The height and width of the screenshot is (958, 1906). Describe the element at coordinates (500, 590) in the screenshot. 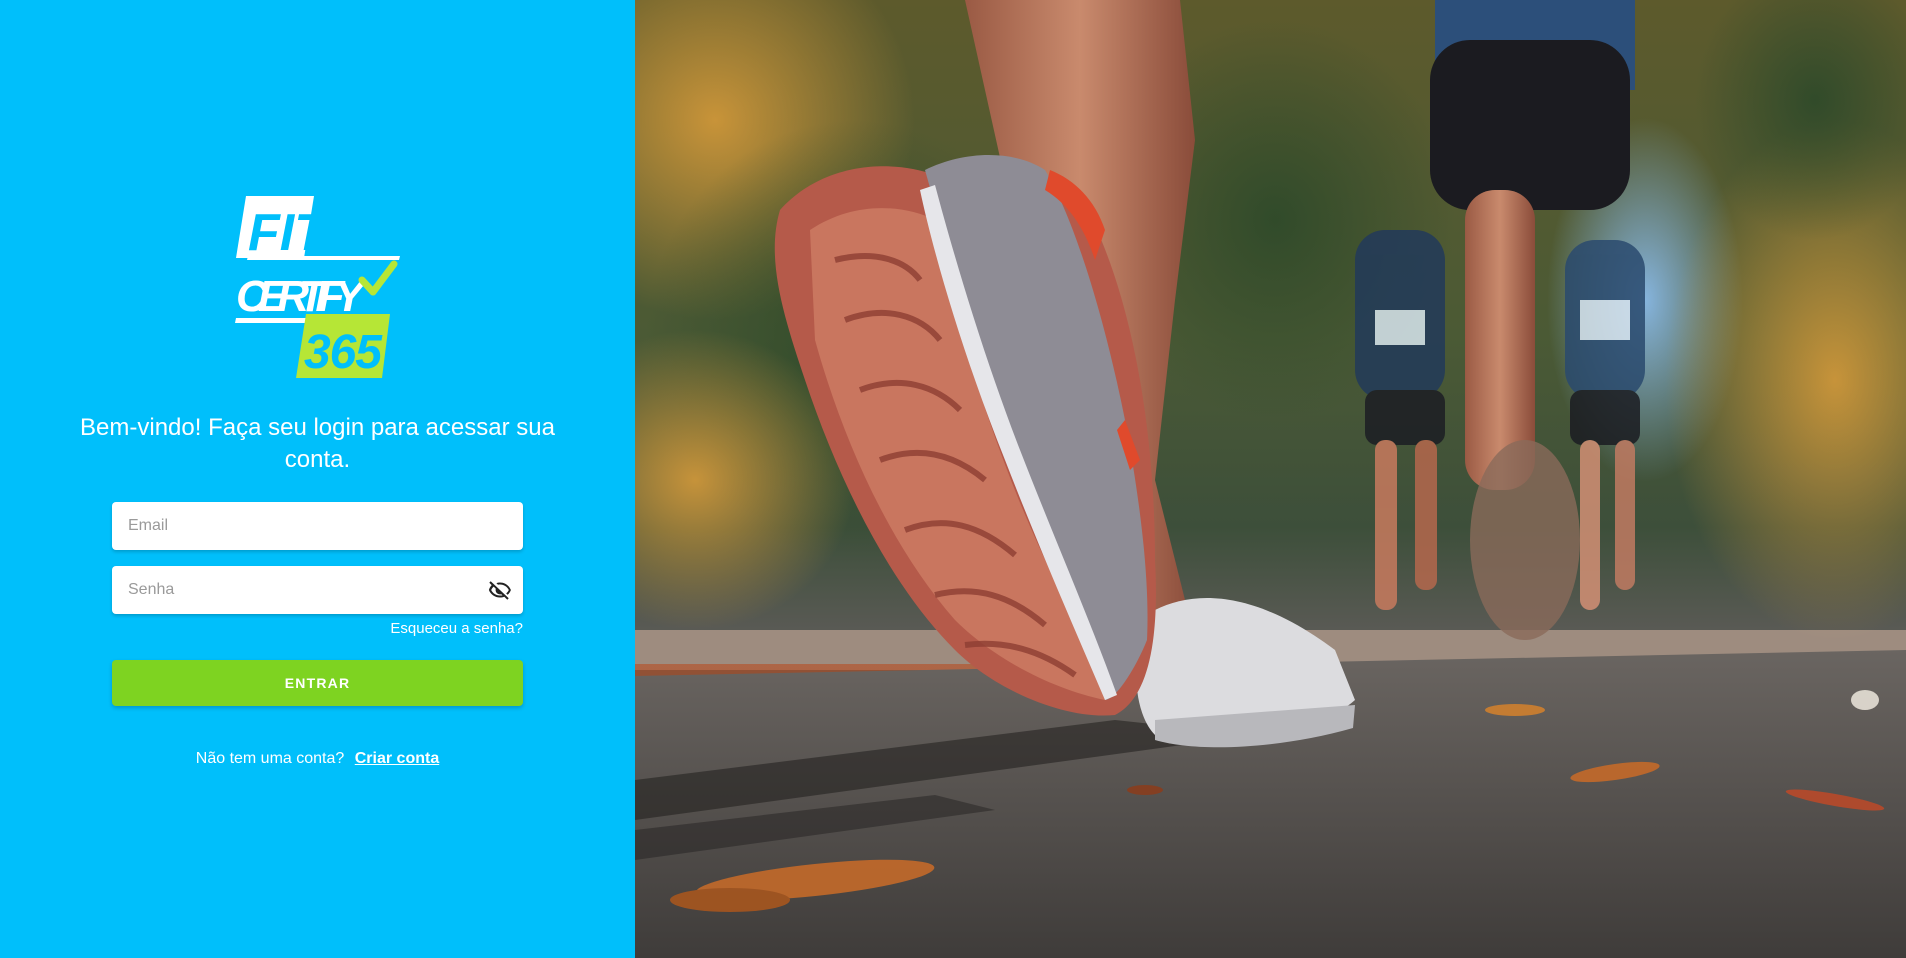

I see `eye-off-icon` at that location.